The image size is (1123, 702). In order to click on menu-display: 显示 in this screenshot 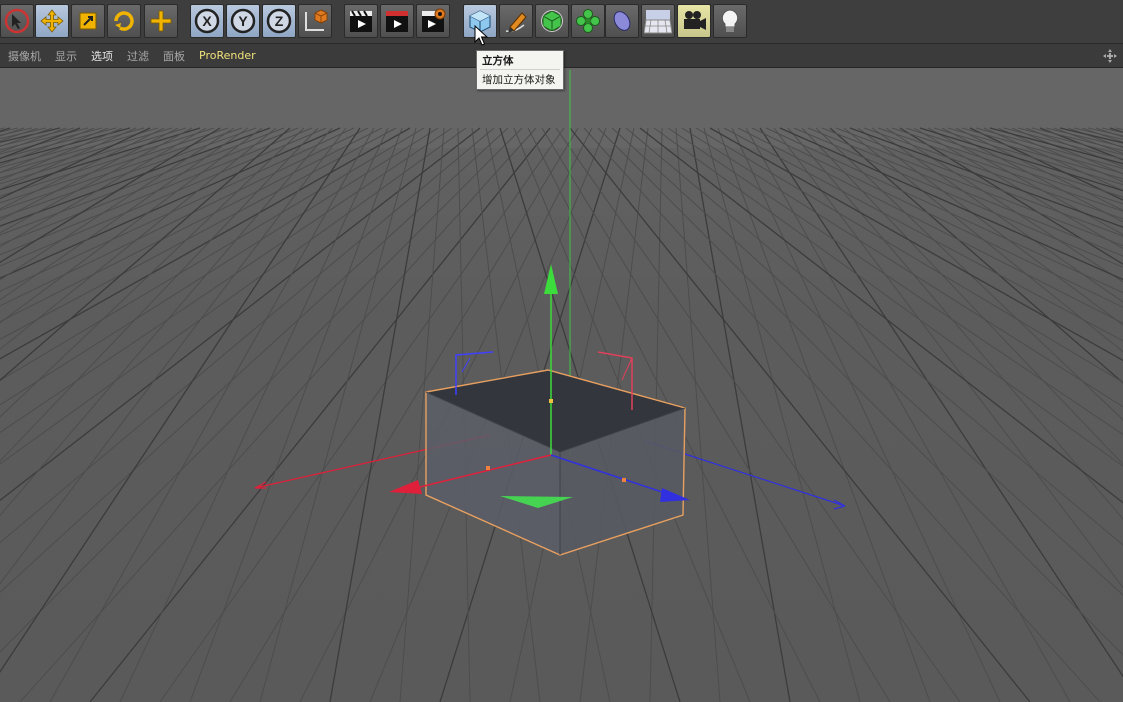, I will do `click(66, 56)`.